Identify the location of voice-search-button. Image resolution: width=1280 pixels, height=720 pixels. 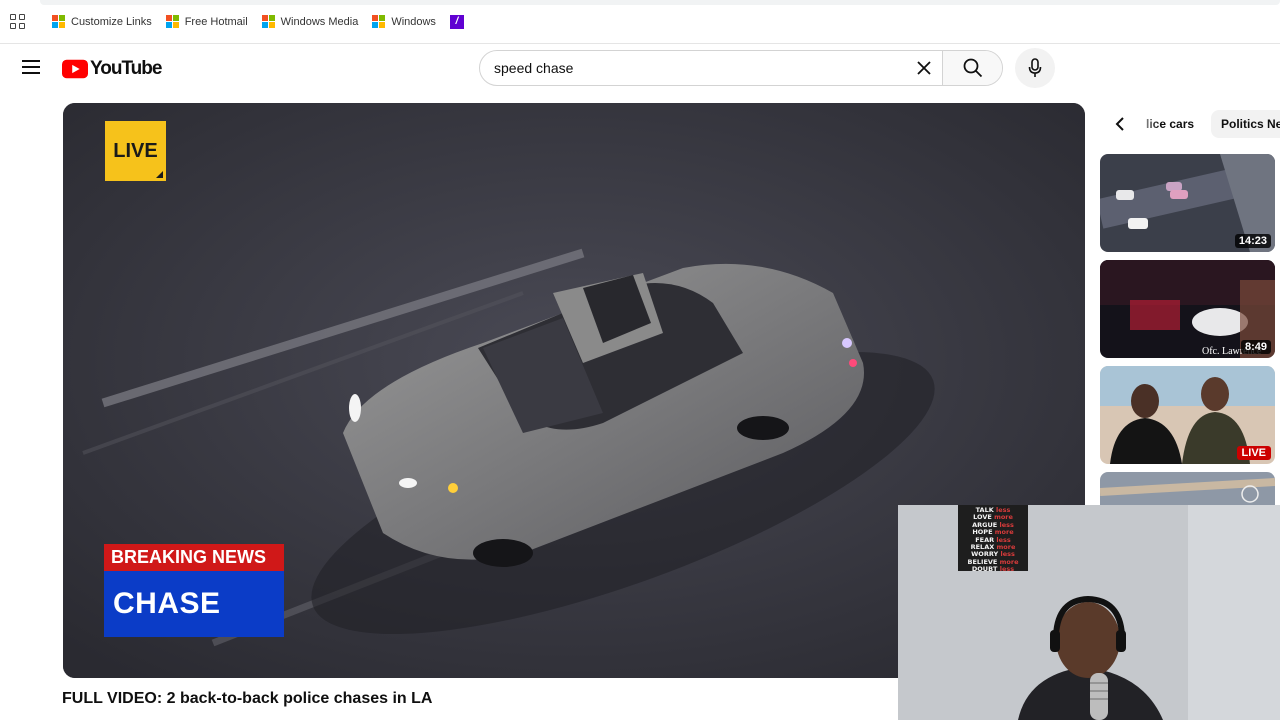
(1035, 68).